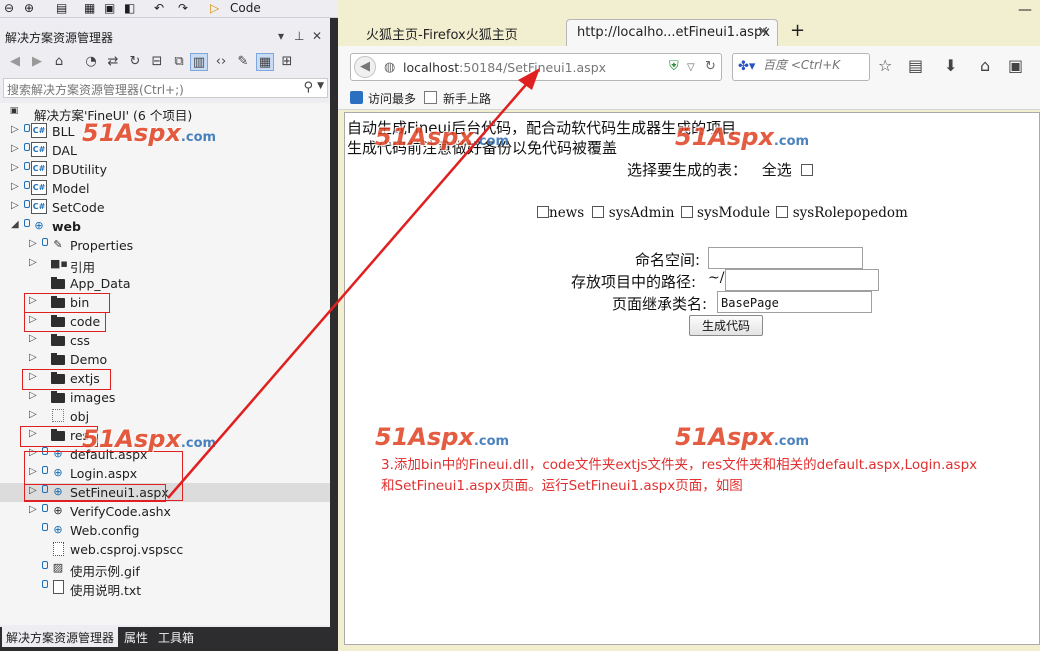 This screenshot has width=1040, height=651. Describe the element at coordinates (308, 87) in the screenshot. I see `search-icon: ⚲` at that location.